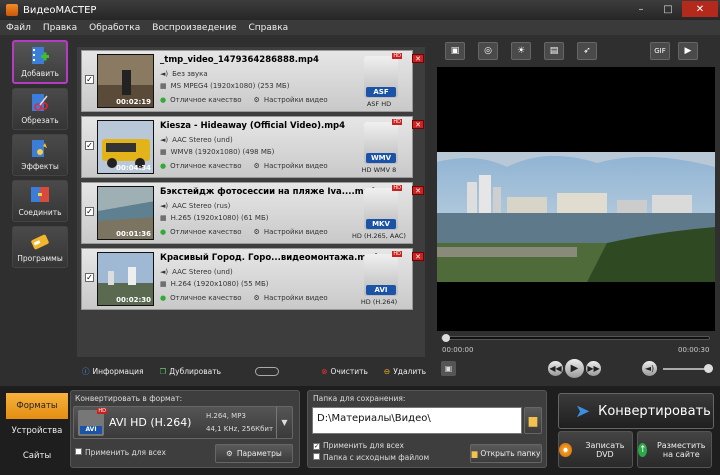  What do you see at coordinates (125, 213) in the screenshot?
I see `file-thumbnail: 00:01:36` at bounding box center [125, 213].